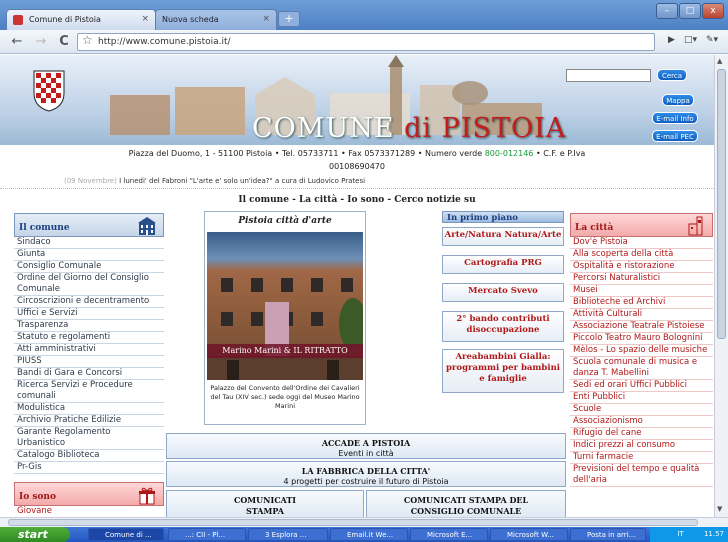  I want to click on sidebar-item-archivio-pratiche: Archivio Pratiche Edilizie, so click(89, 421).